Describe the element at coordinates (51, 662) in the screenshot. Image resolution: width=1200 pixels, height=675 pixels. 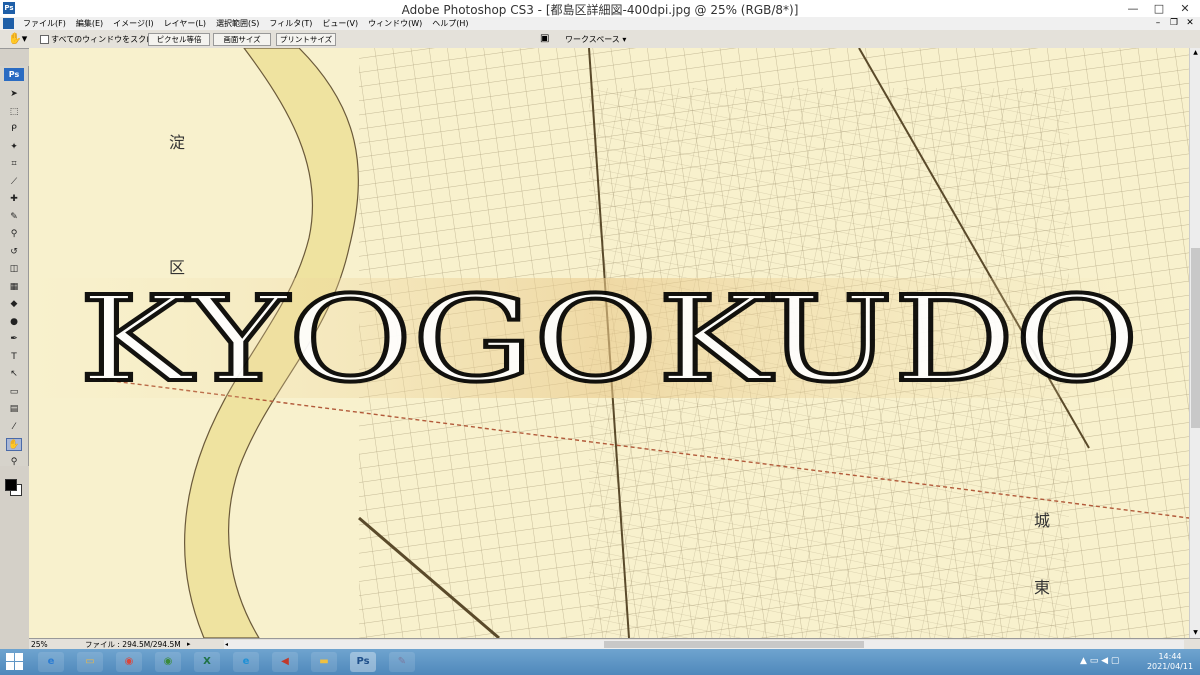
I see `ie-icon: e` at that location.